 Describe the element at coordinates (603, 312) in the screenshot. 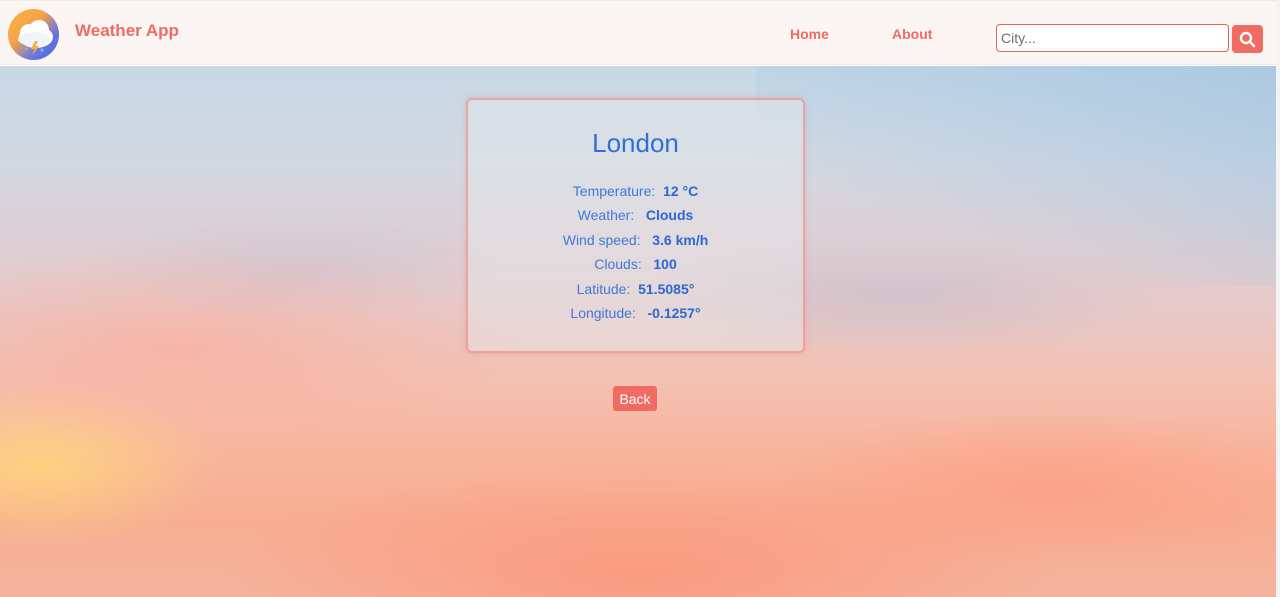

I see `longitude-label: Longitude:` at that location.